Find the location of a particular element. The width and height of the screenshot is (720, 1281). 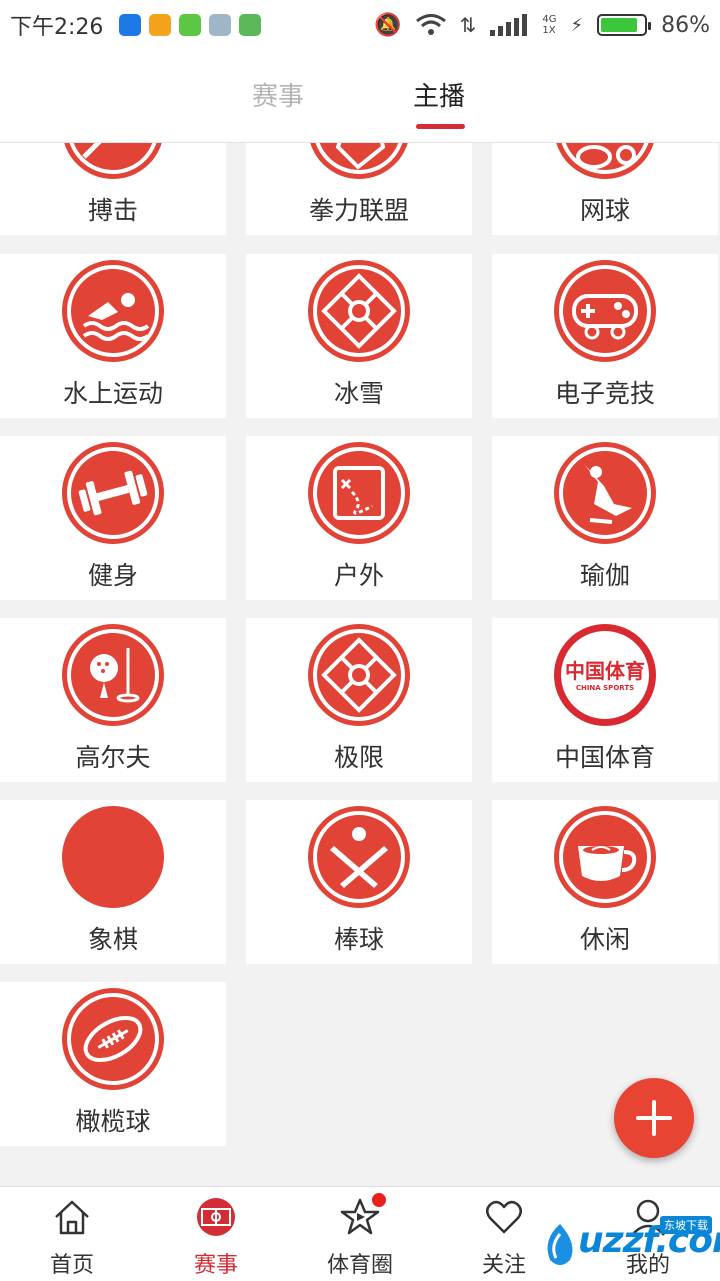

top-tabs: 赛事 主播 is located at coordinates (360, 96).